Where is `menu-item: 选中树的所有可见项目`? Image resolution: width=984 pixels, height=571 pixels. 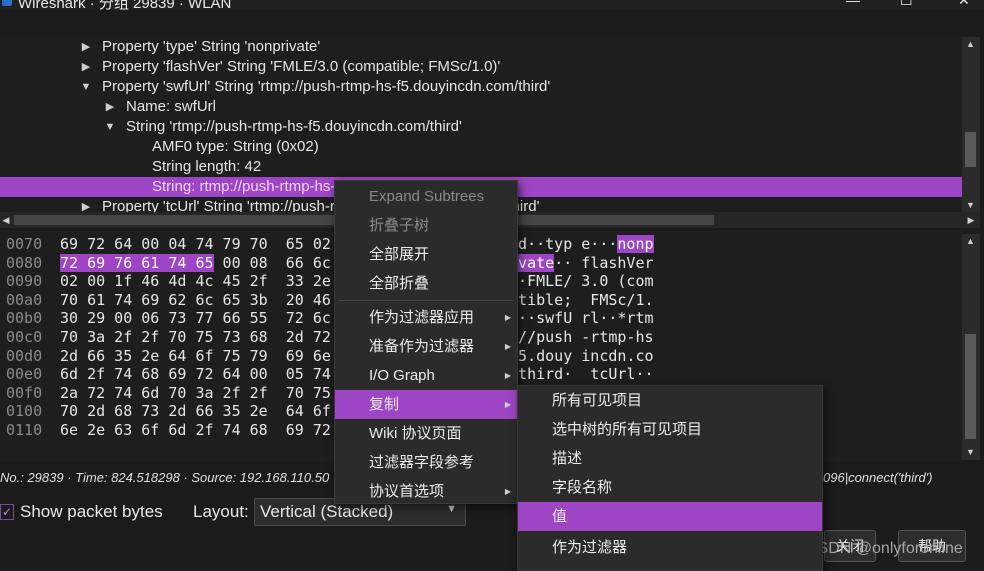 menu-item: 选中树的所有可见项目 is located at coordinates (670, 429).